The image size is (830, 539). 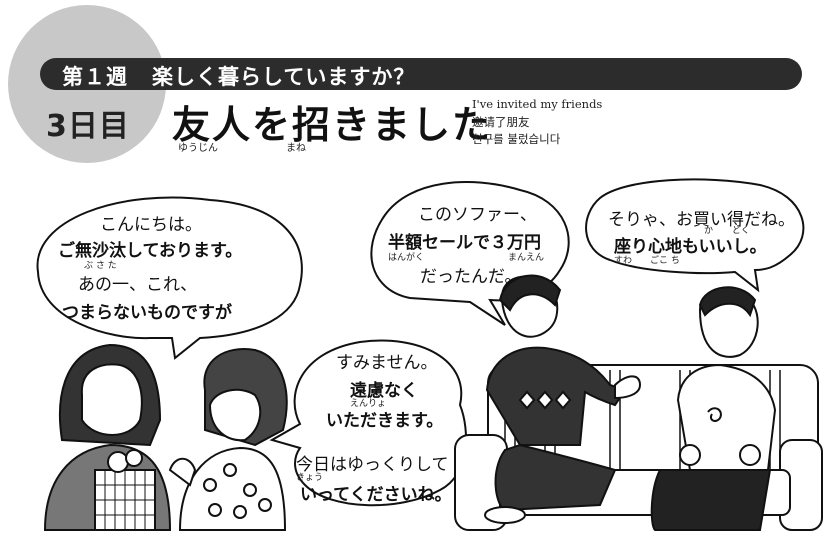 What do you see at coordinates (387, 363) in the screenshot?
I see `girl-line-1: すみません。` at bounding box center [387, 363].